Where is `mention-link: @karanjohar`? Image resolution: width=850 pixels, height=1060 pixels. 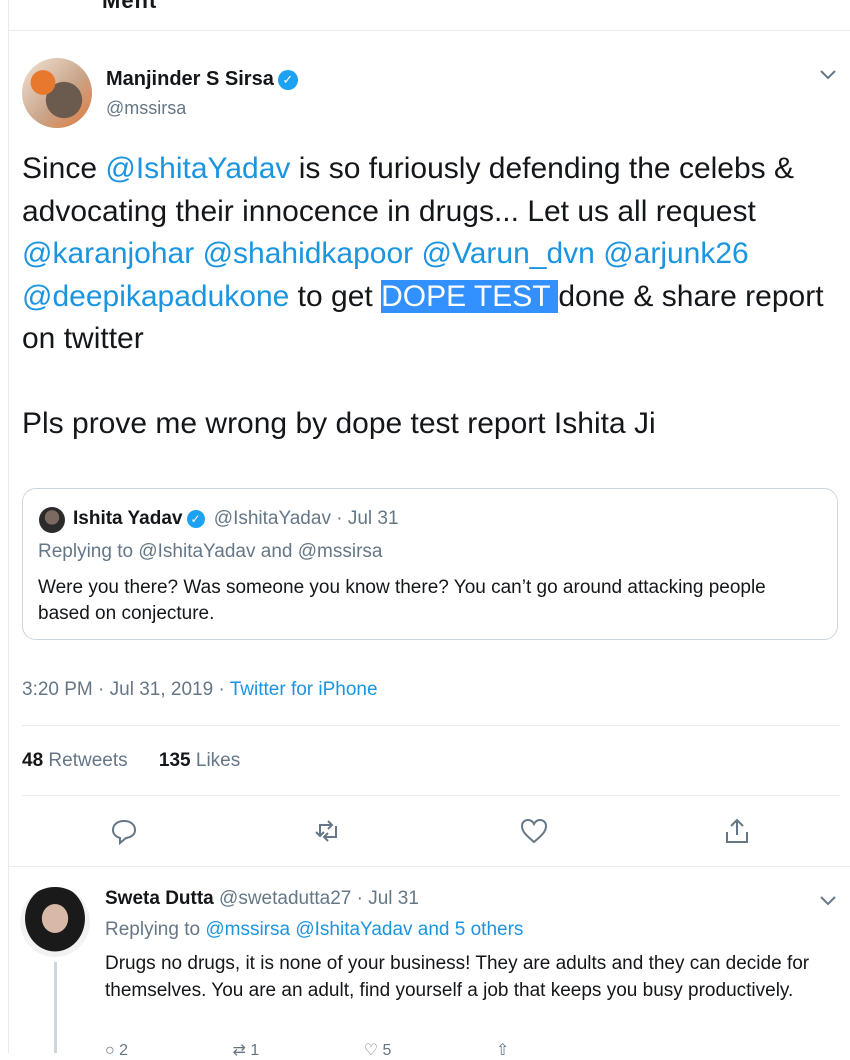
mention-link: @karanjohar is located at coordinates (108, 253).